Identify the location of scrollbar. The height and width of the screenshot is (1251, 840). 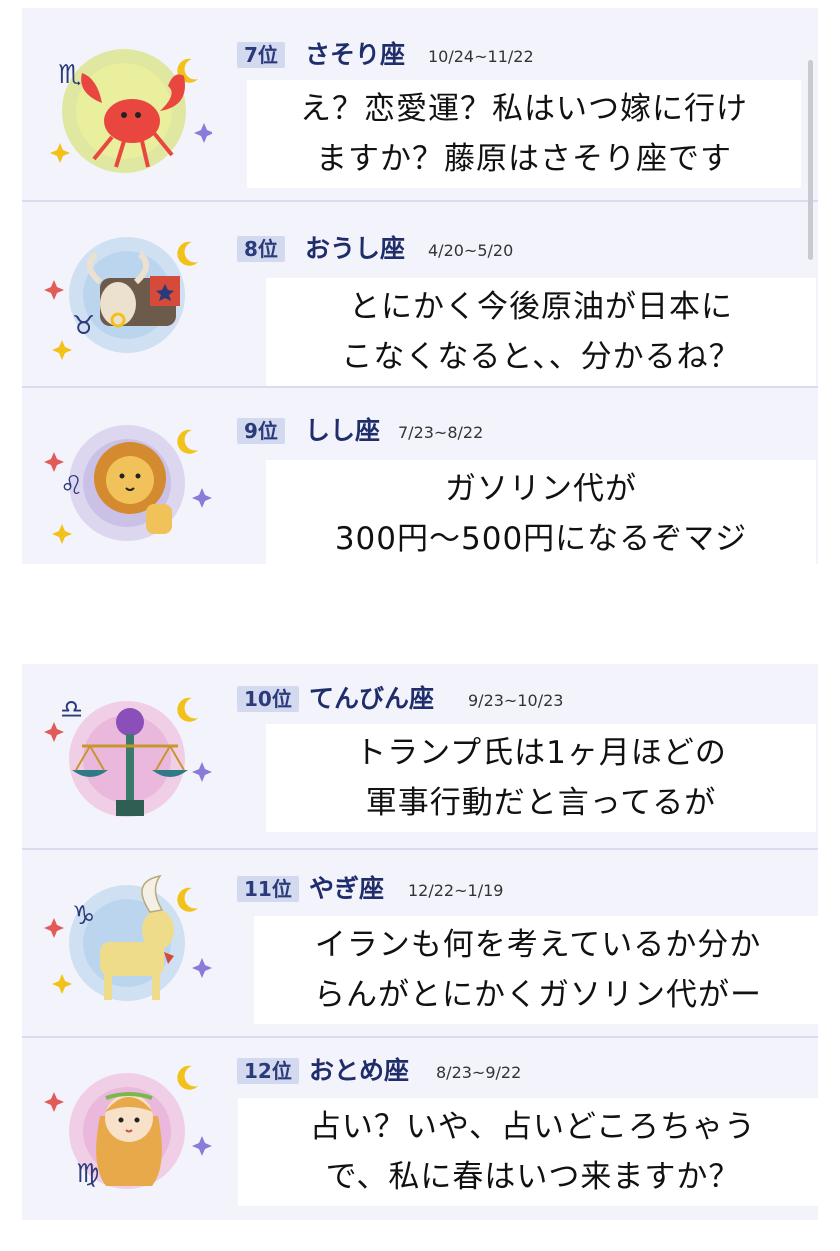
(810, 160).